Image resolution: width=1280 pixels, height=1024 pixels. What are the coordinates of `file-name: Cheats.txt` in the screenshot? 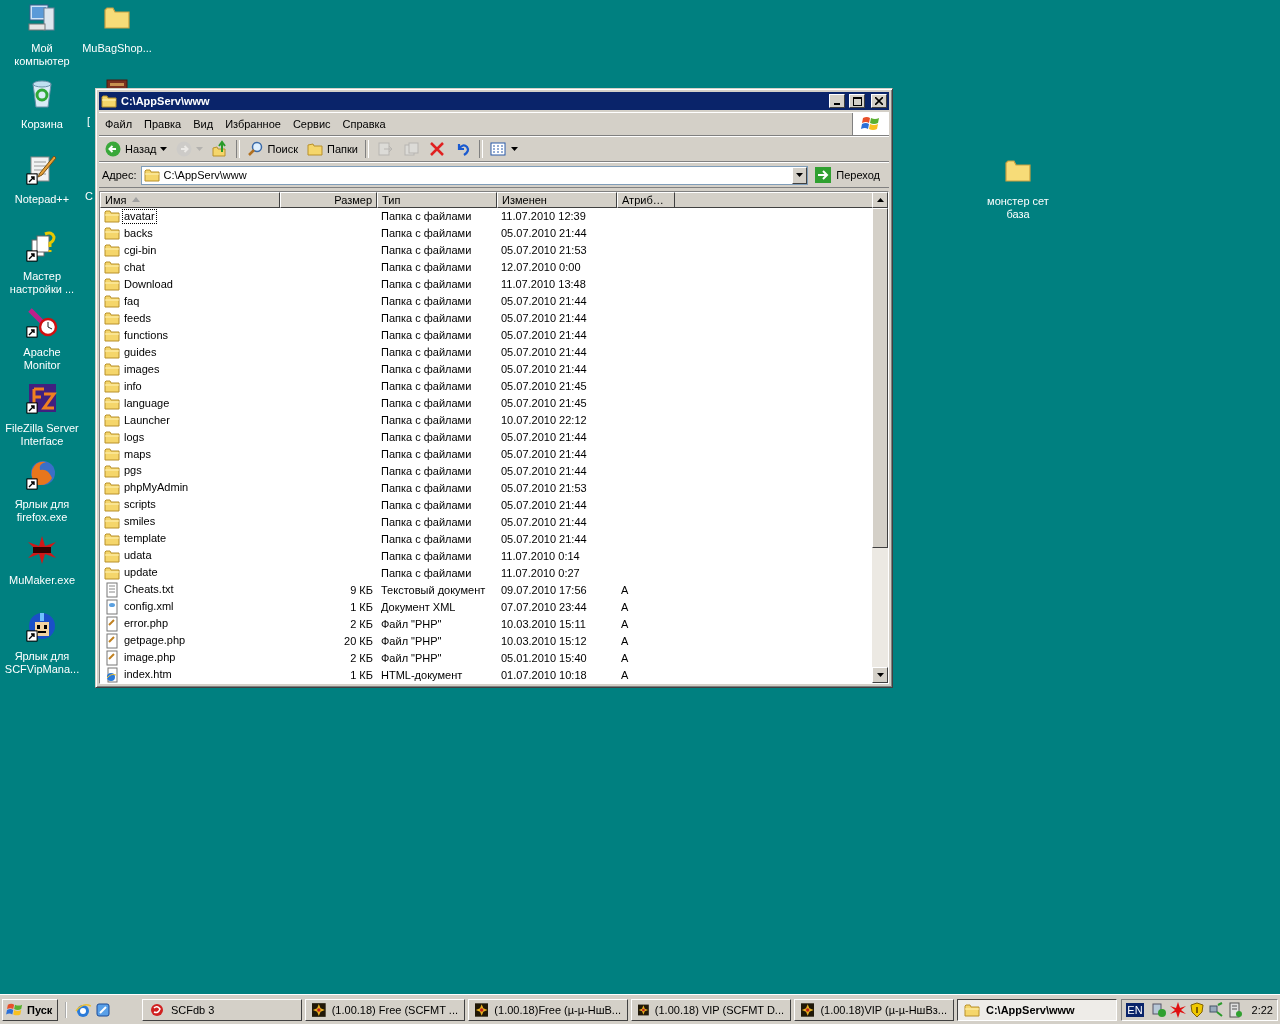 It's located at (149, 590).